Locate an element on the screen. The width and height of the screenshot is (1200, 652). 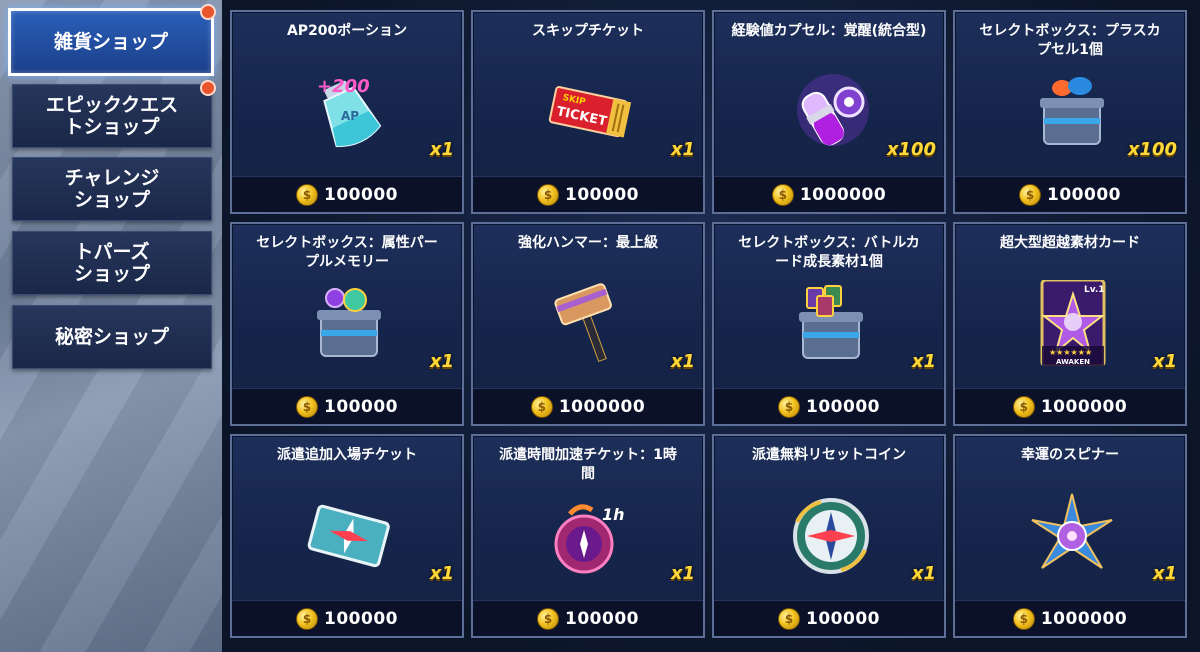
shop-item-card: セレクトボックス：バトルカ ード成長素材1個 x1 $ 100000 is located at coordinates (829, 324).